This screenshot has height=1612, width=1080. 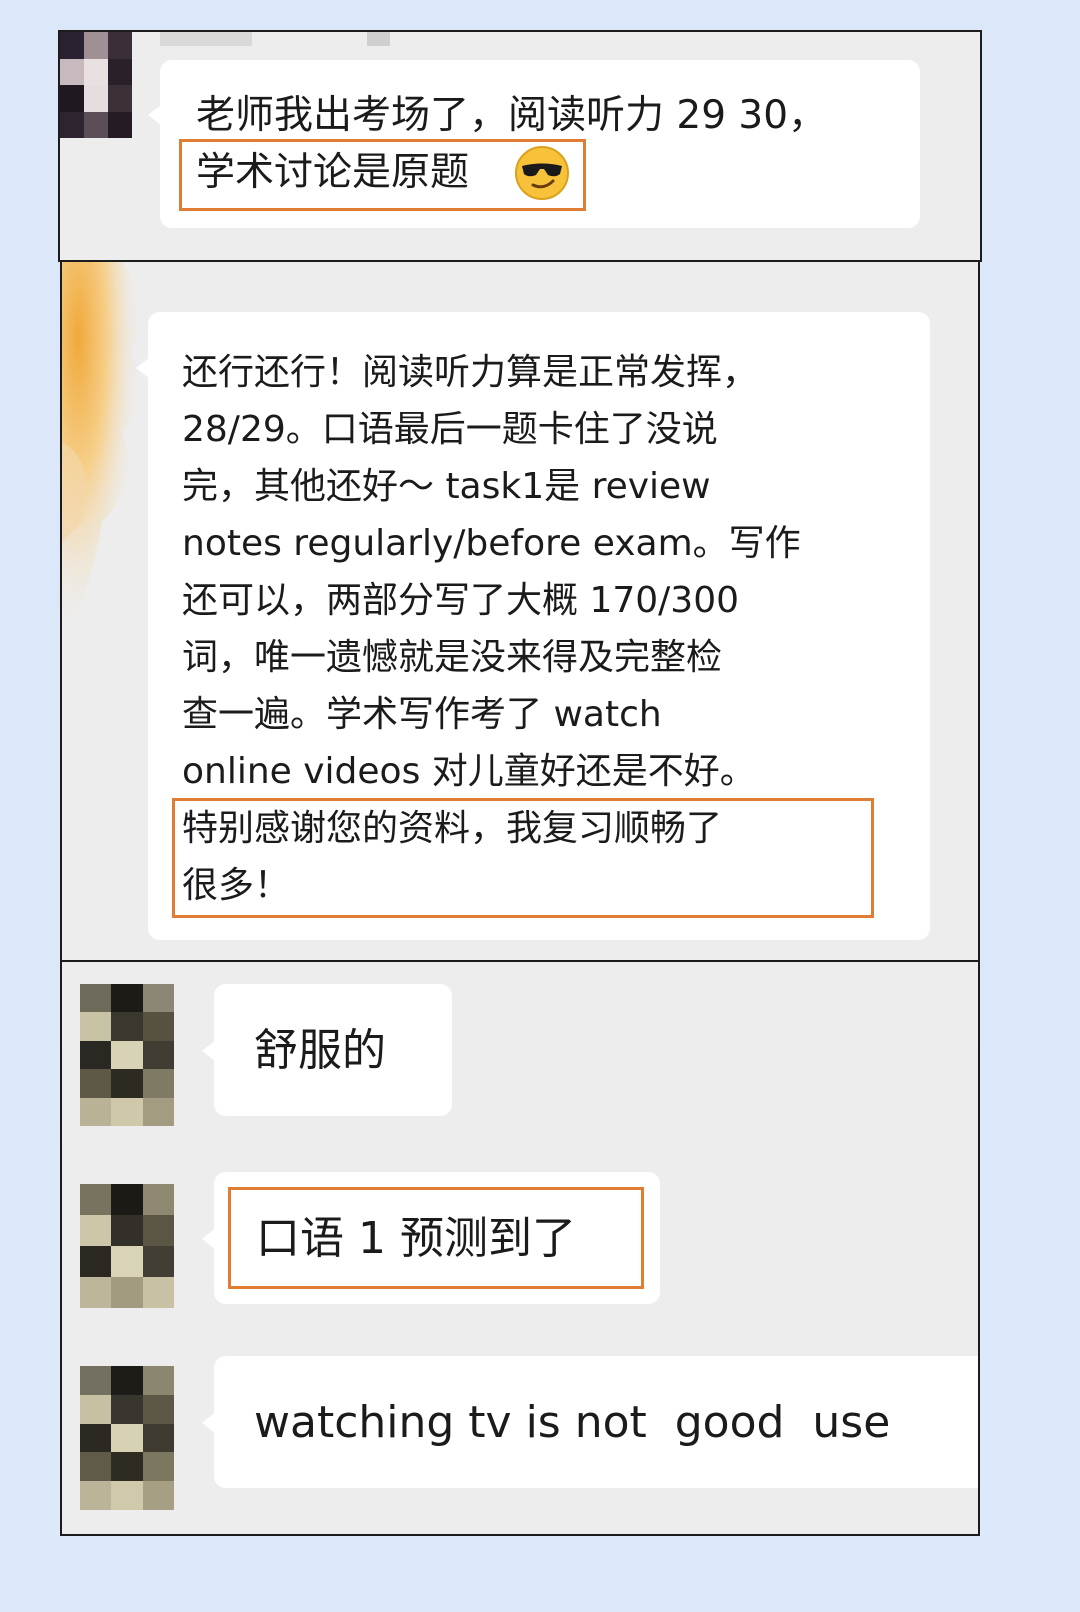 What do you see at coordinates (446, 486) in the screenshot?
I see `message-text-line: 完，其他还好～ task1是 review` at bounding box center [446, 486].